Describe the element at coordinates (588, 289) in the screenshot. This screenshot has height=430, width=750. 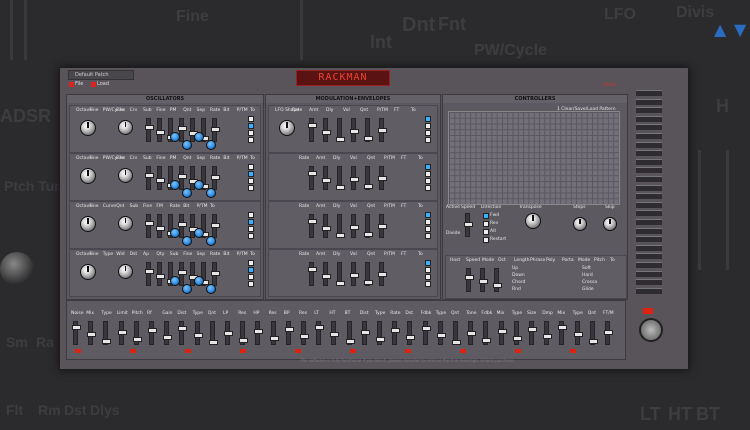
I see `voice-mode-option: Glide` at that location.